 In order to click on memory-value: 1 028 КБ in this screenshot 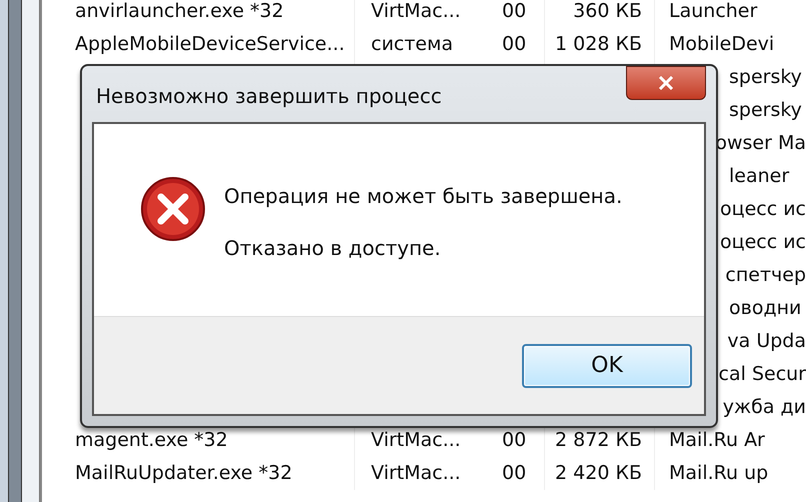, I will do `click(598, 45)`.